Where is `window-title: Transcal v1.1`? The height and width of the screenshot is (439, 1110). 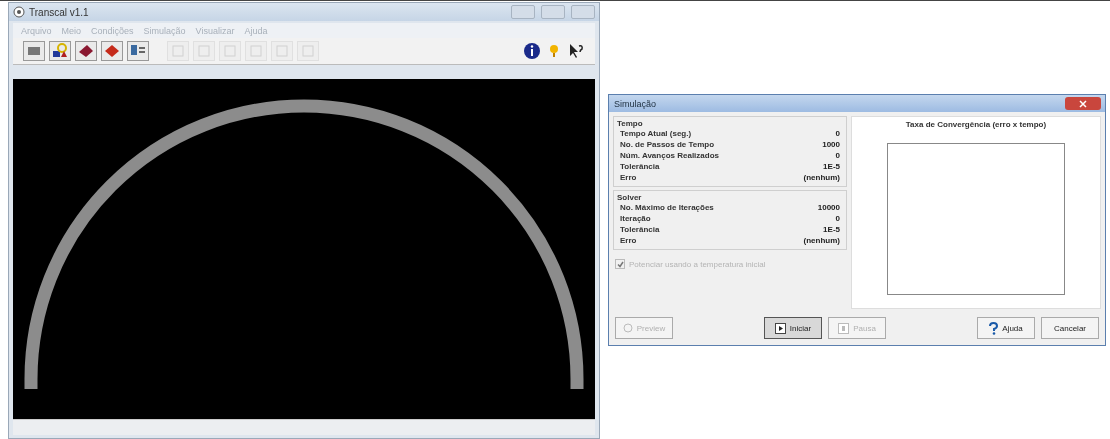 window-title: Transcal v1.1 is located at coordinates (59, 12).